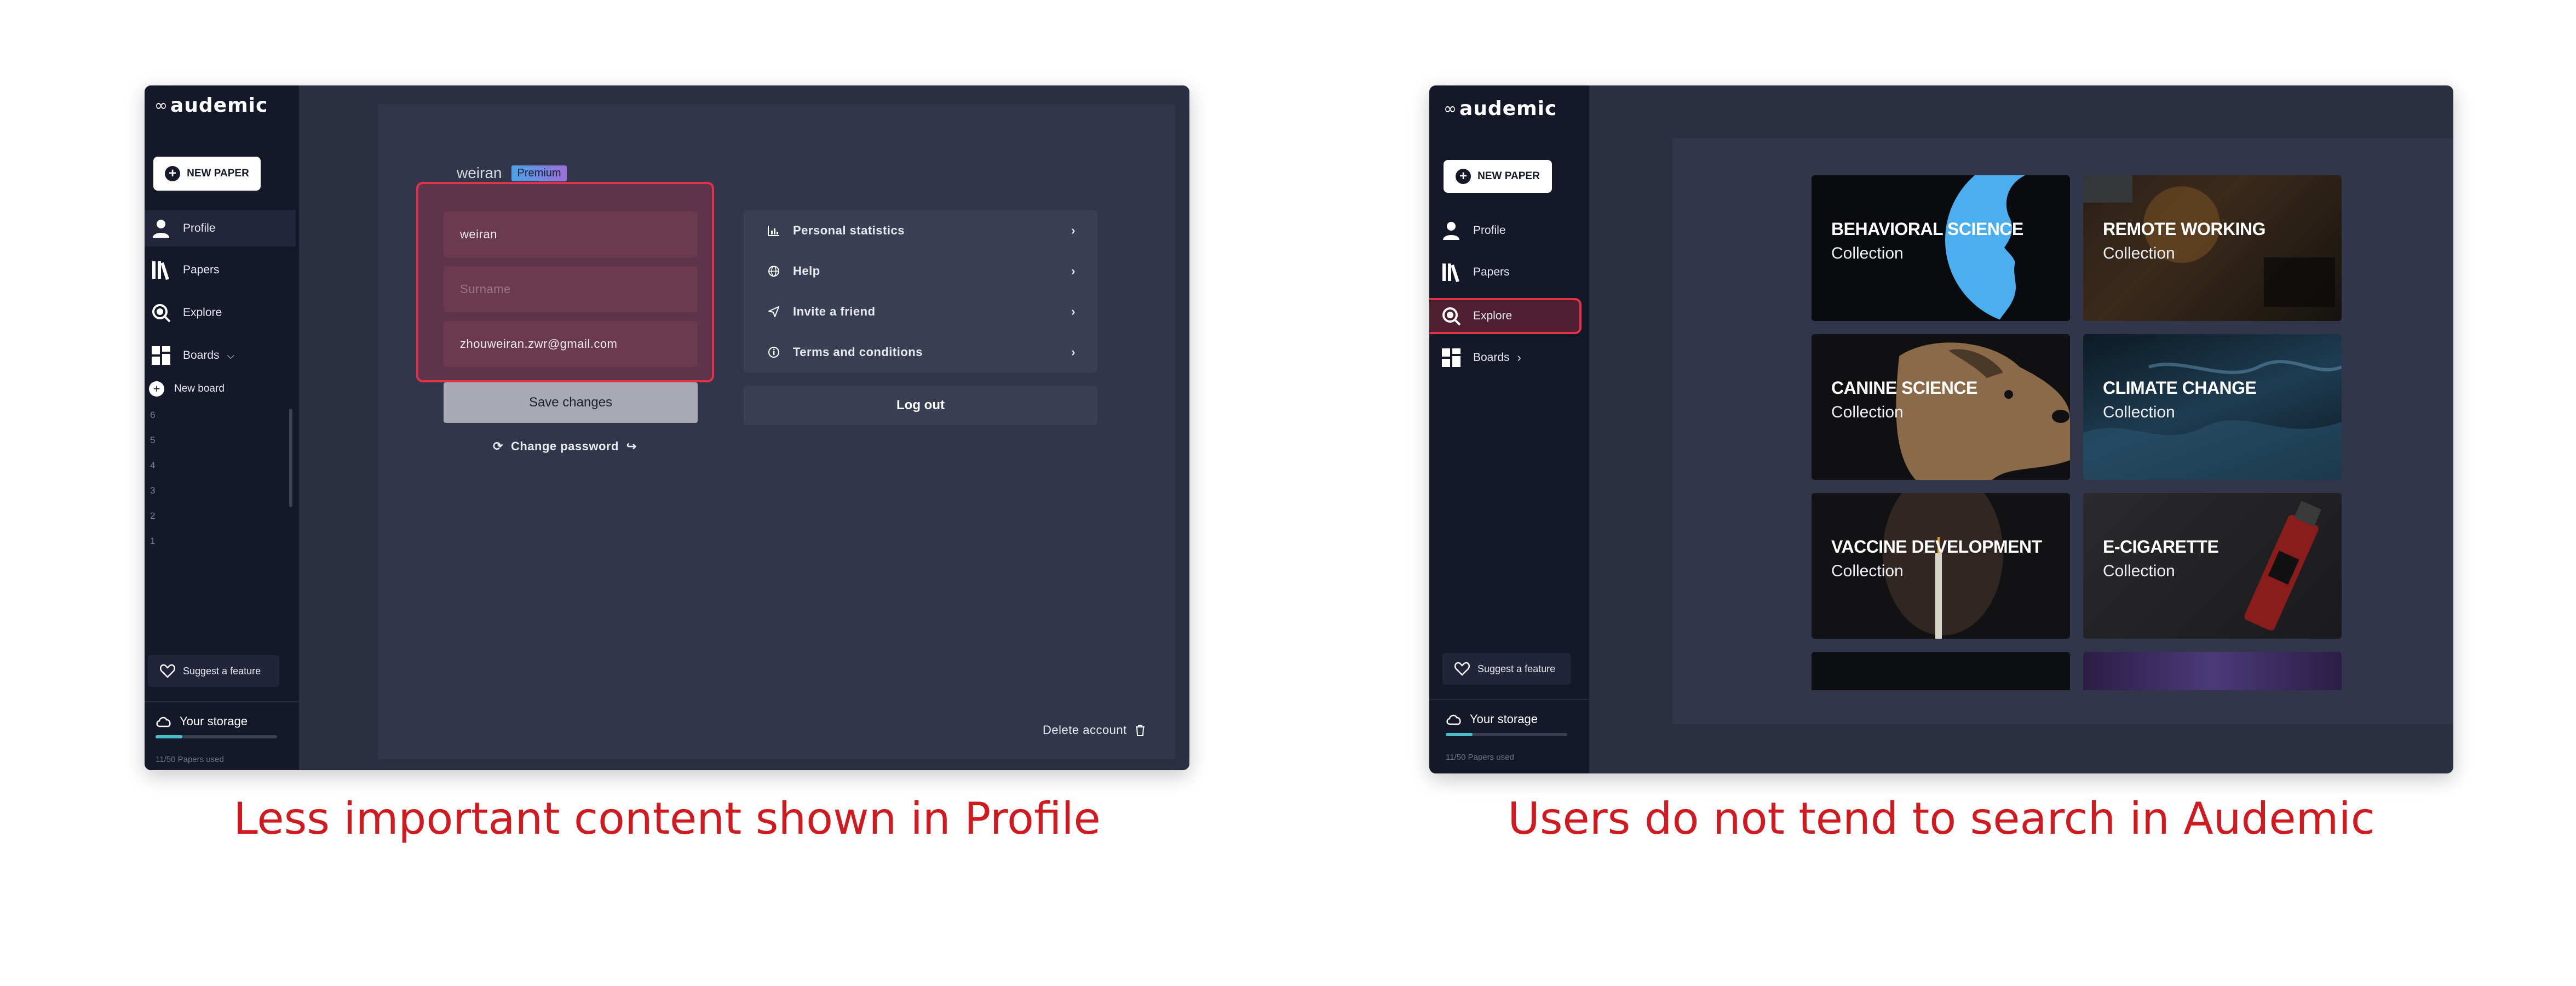  I want to click on chevron-down-icon: ⌵, so click(231, 355).